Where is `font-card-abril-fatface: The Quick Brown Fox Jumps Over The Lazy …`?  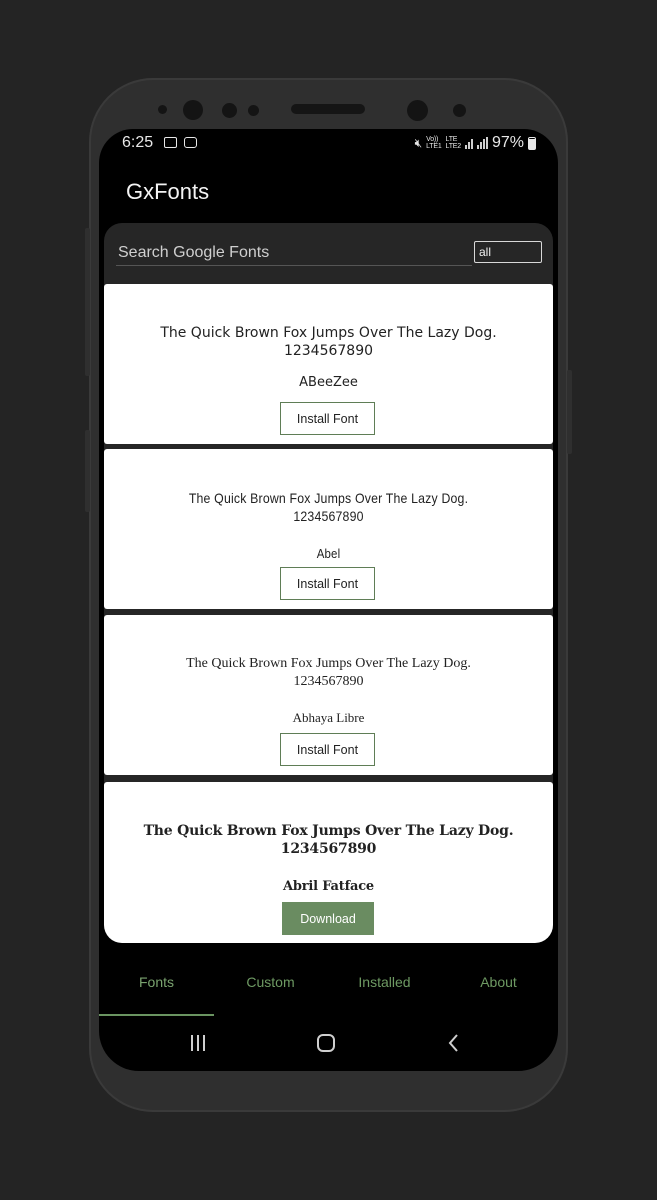
font-card-abril-fatface: The Quick Brown Fox Jumps Over The Lazy … is located at coordinates (328, 862).